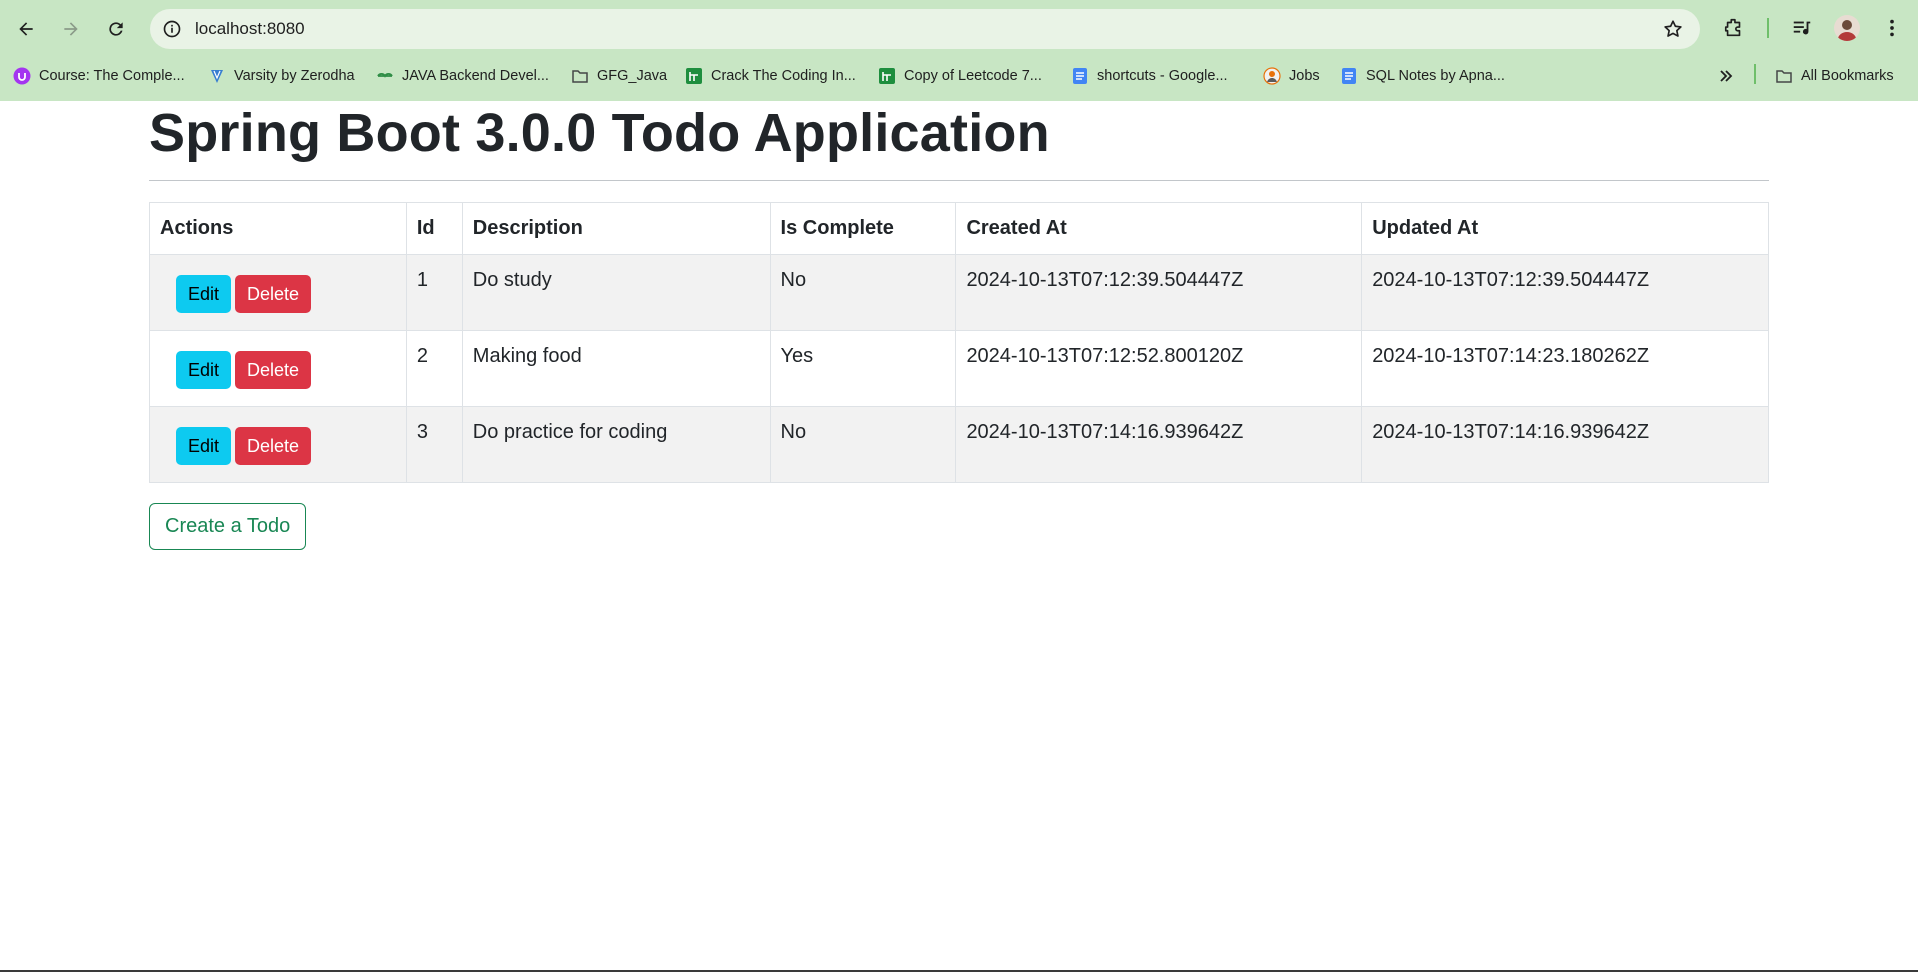 Image resolution: width=1918 pixels, height=972 pixels. I want to click on arrow-right-icon, so click(71, 29).